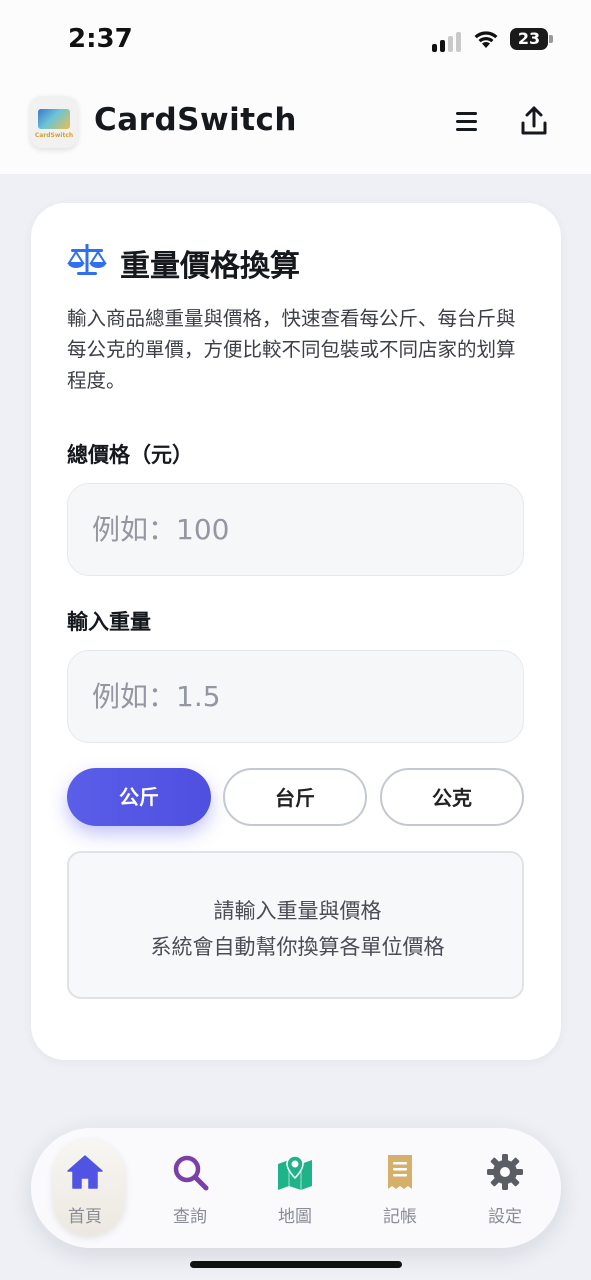  I want to click on nav-item-map: 地圖, so click(295, 1188).